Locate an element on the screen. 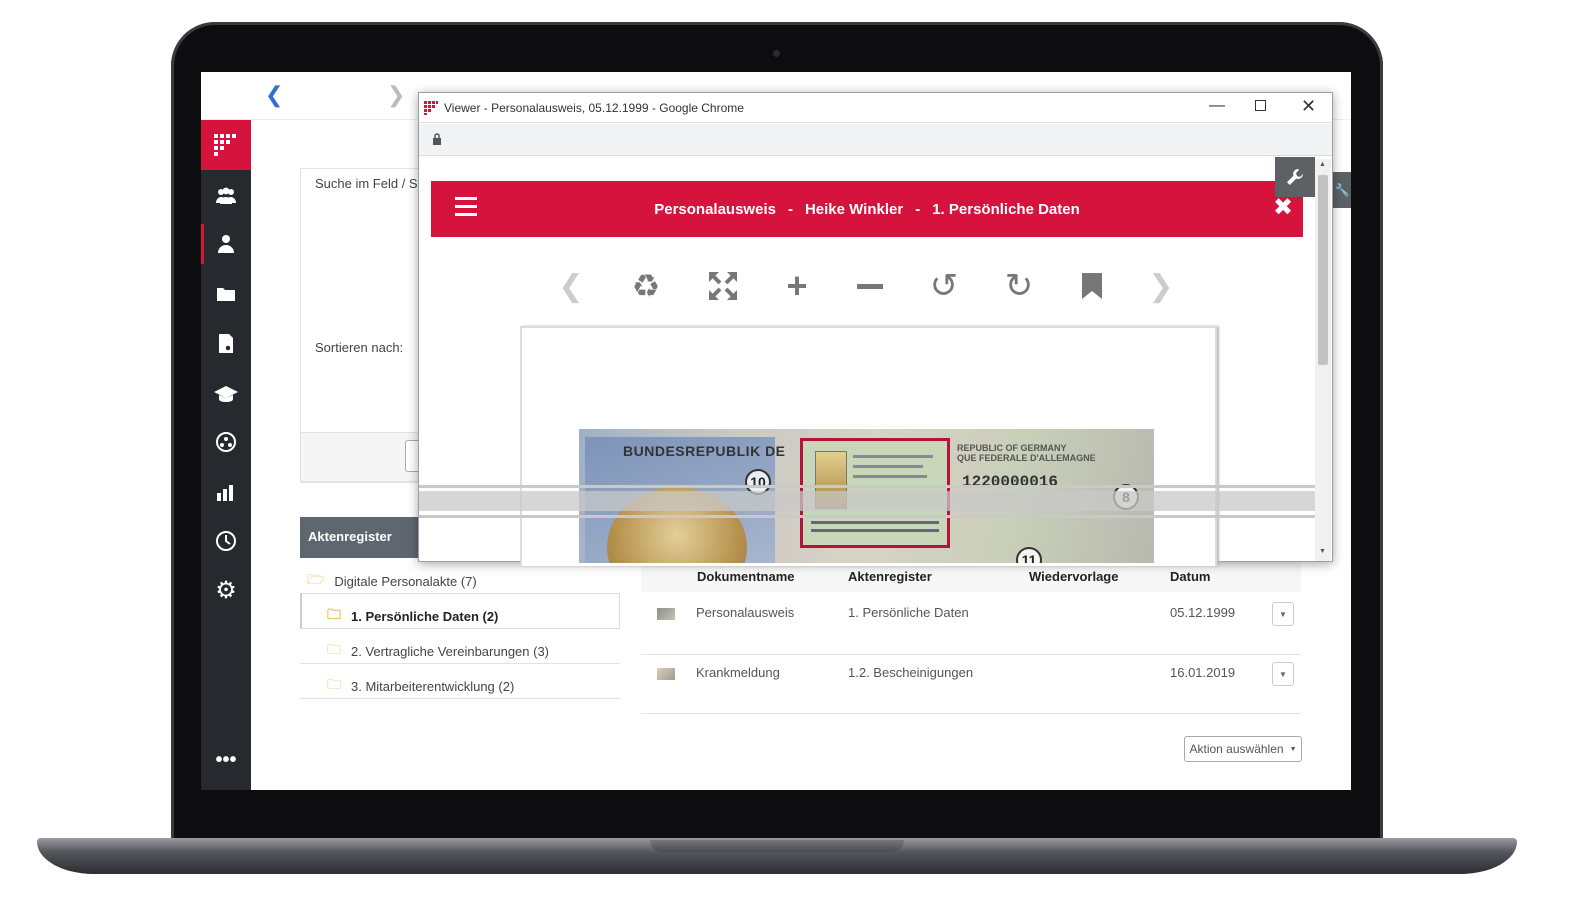 This screenshot has width=1572, height=899. row-register: 1. Persönliche Daten is located at coordinates (908, 612).